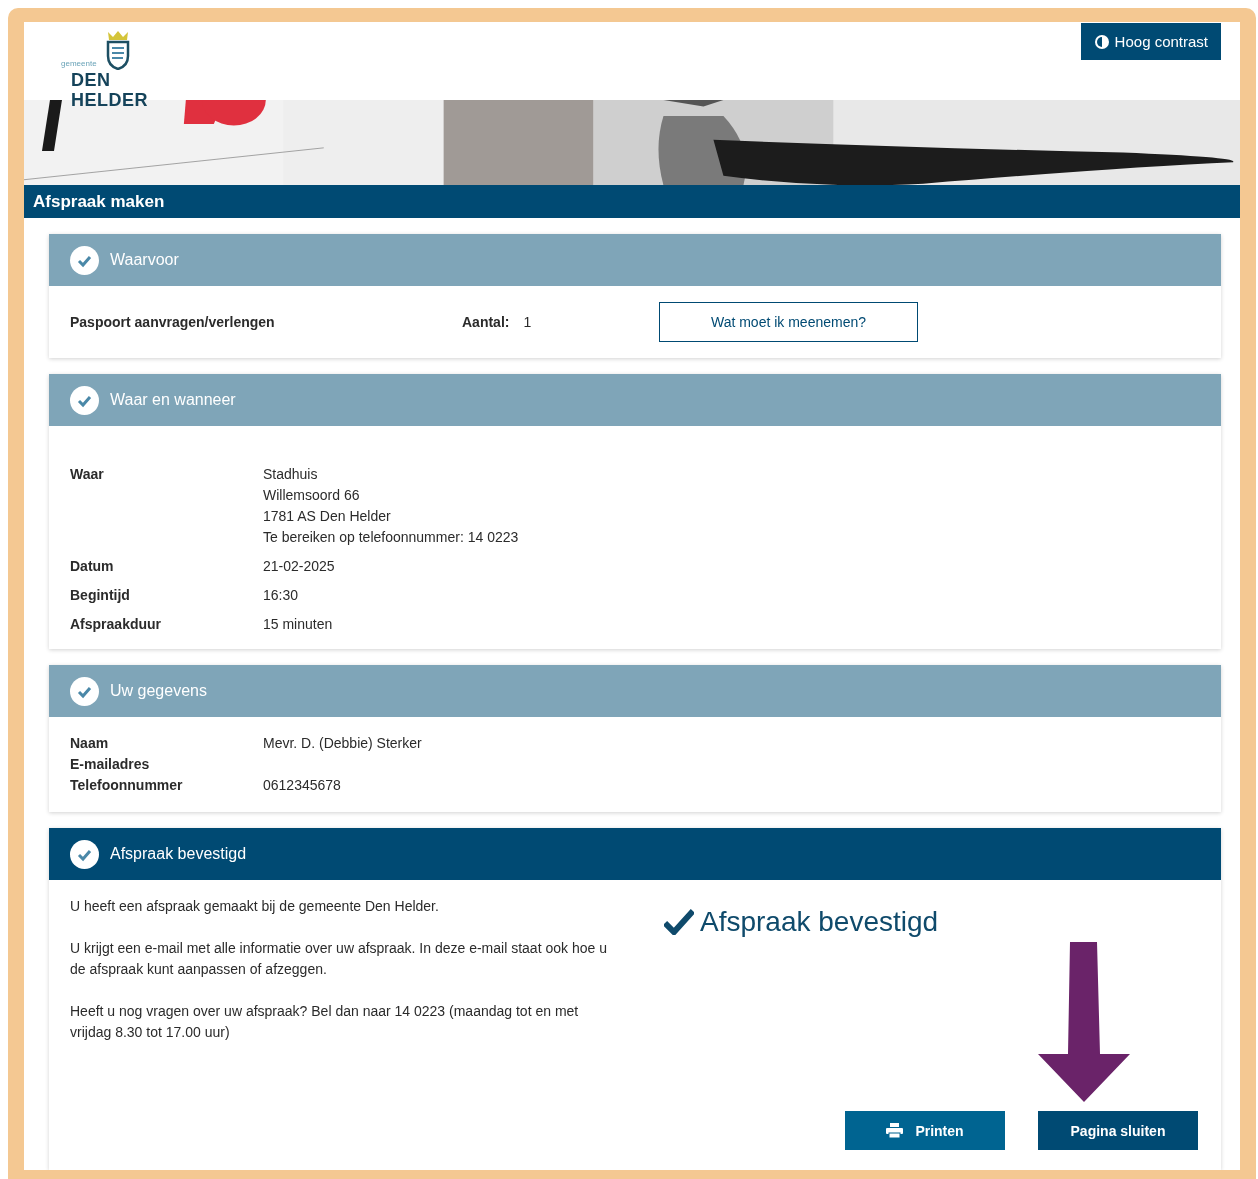 The image size is (1258, 1179). What do you see at coordinates (291, 474) in the screenshot?
I see `field-value: Stadhuis` at bounding box center [291, 474].